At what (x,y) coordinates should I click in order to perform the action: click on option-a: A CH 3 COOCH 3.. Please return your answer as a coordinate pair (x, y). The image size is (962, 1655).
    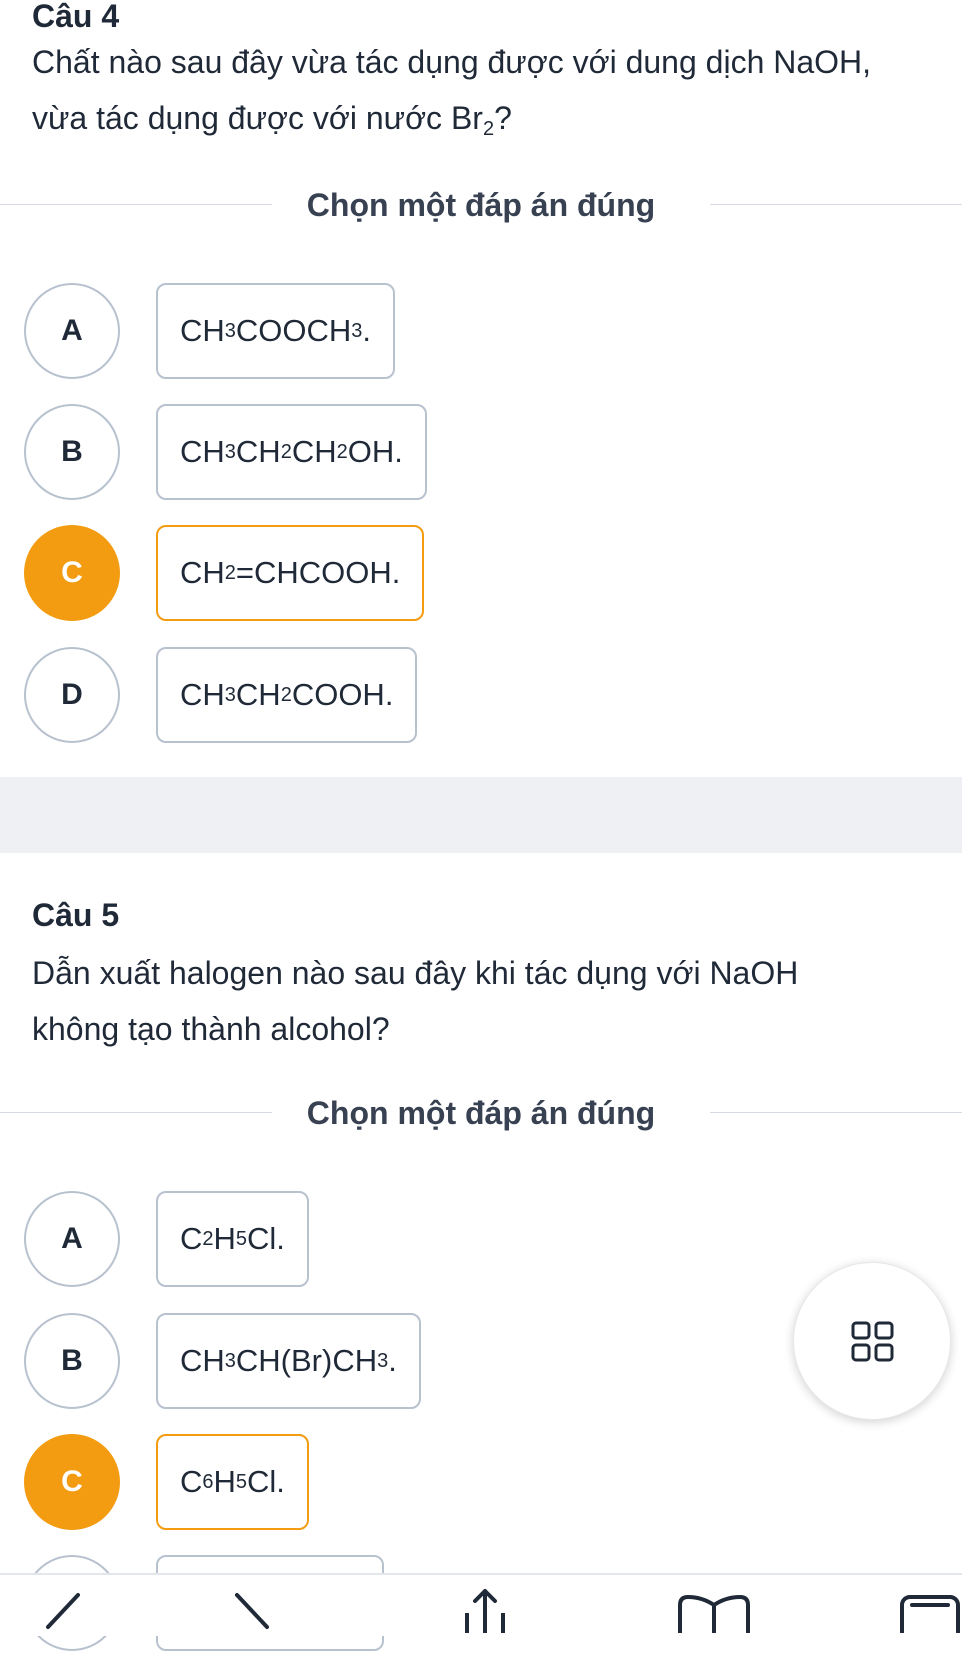
    Looking at the image, I should click on (481, 333).